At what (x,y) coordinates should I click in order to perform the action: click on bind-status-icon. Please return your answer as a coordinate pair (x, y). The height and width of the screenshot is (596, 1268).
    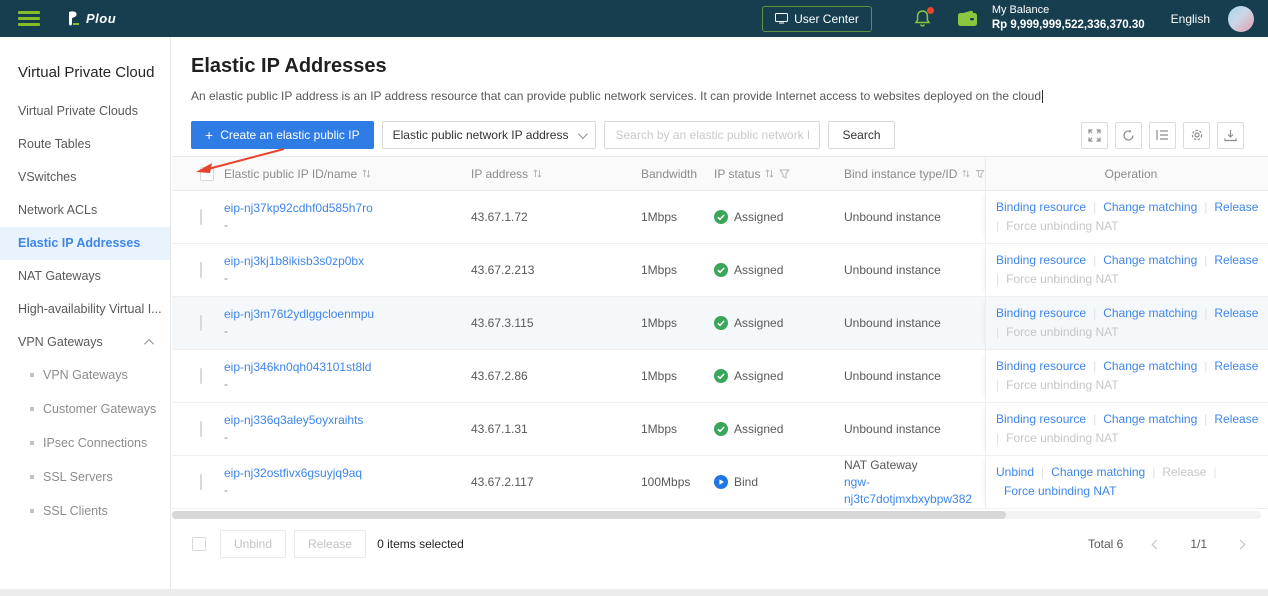
    Looking at the image, I should click on (721, 482).